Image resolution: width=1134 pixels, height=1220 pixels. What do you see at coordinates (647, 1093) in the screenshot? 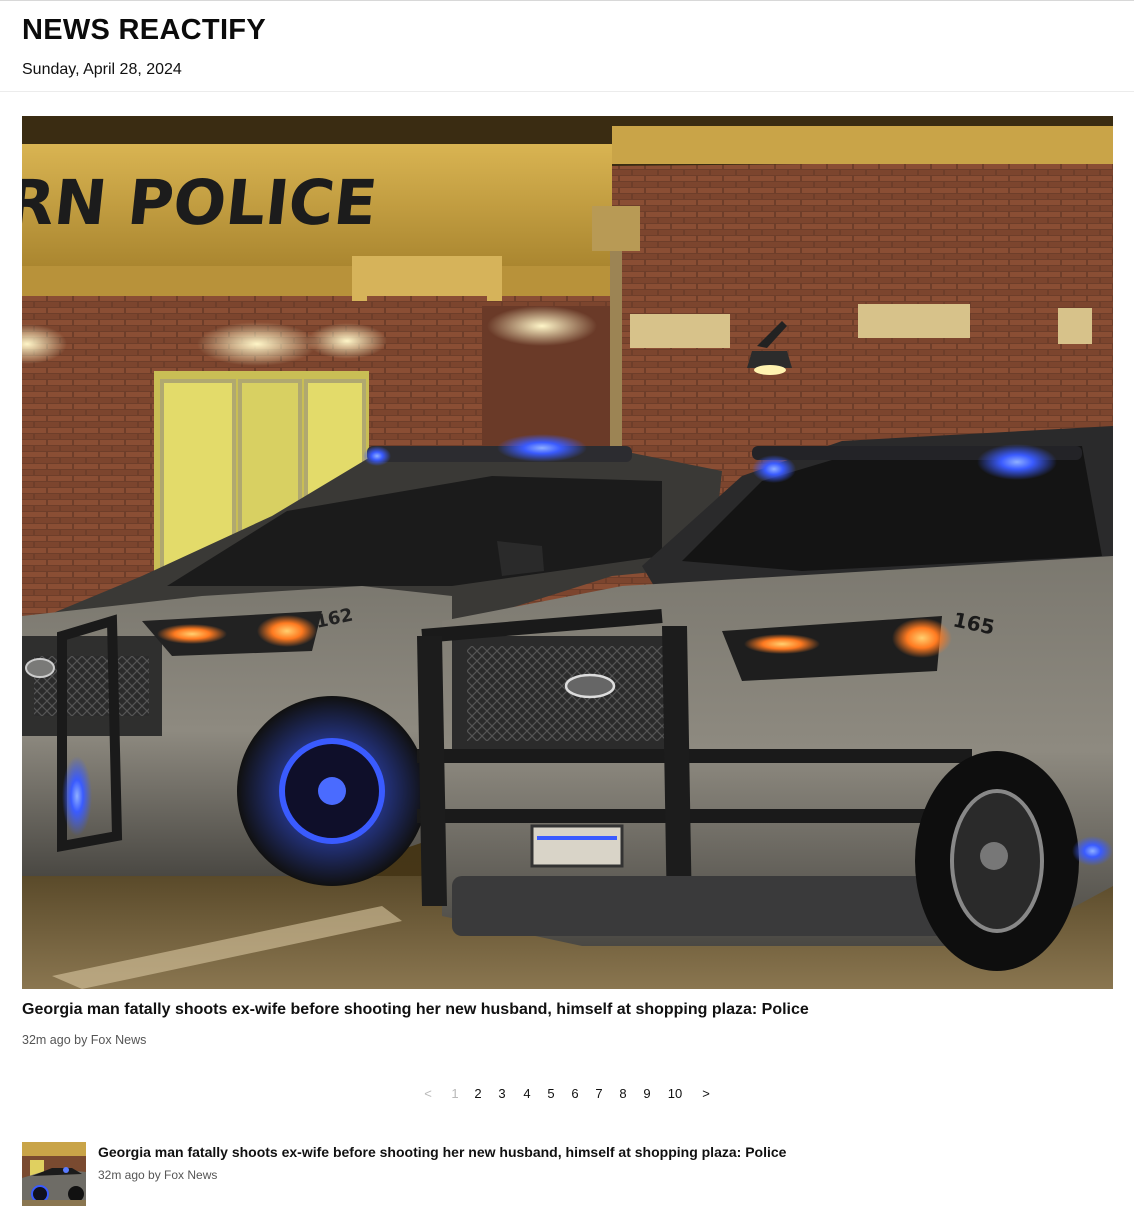
I see `page-9: 9` at bounding box center [647, 1093].